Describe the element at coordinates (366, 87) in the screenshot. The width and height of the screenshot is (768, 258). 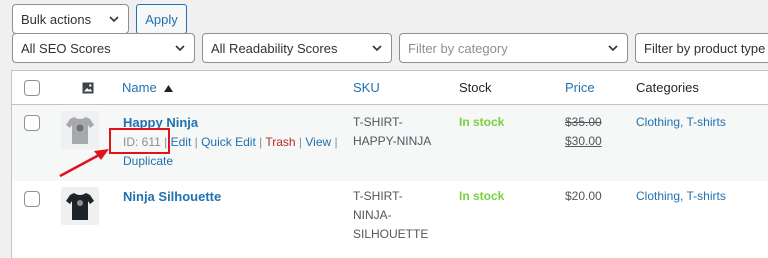
I see `sku-column-header: SKU` at that location.